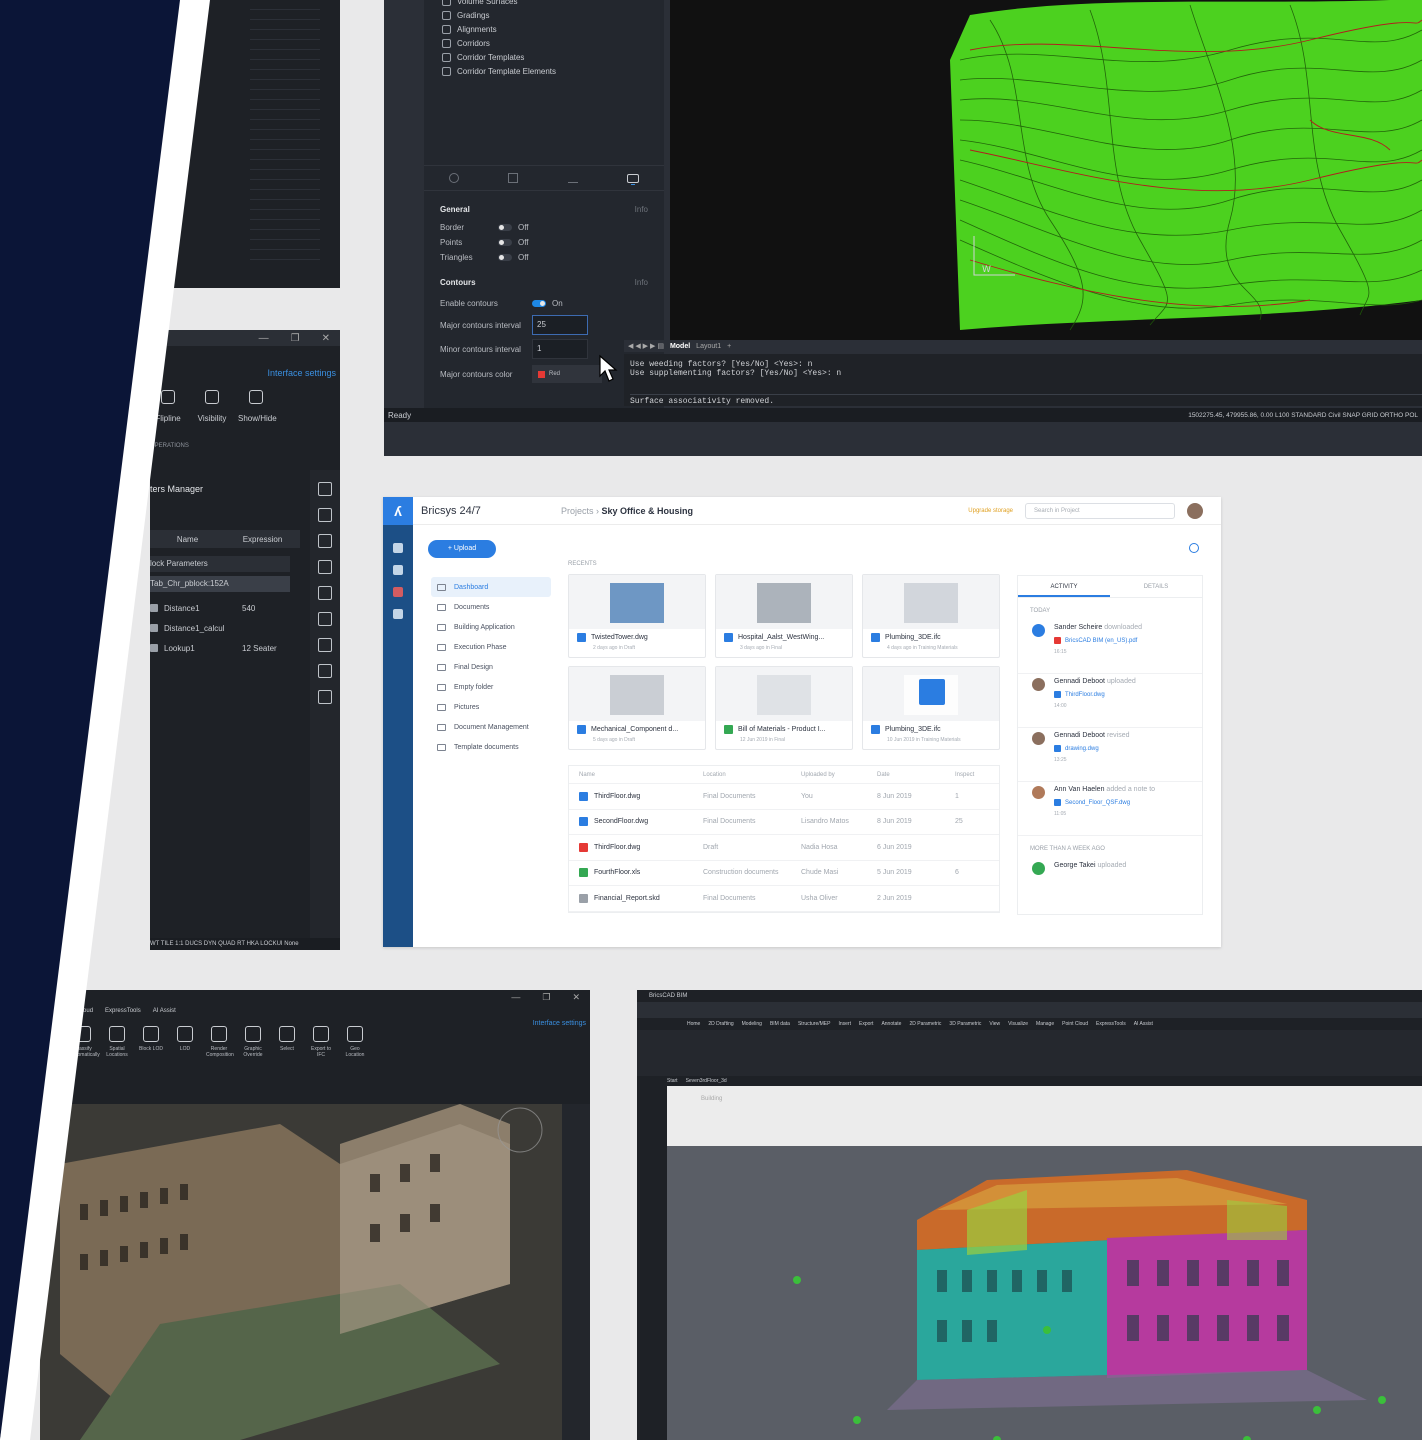 The width and height of the screenshot is (1422, 1440). Describe the element at coordinates (560, 349) in the screenshot. I see `minor-interval-input: 1` at that location.